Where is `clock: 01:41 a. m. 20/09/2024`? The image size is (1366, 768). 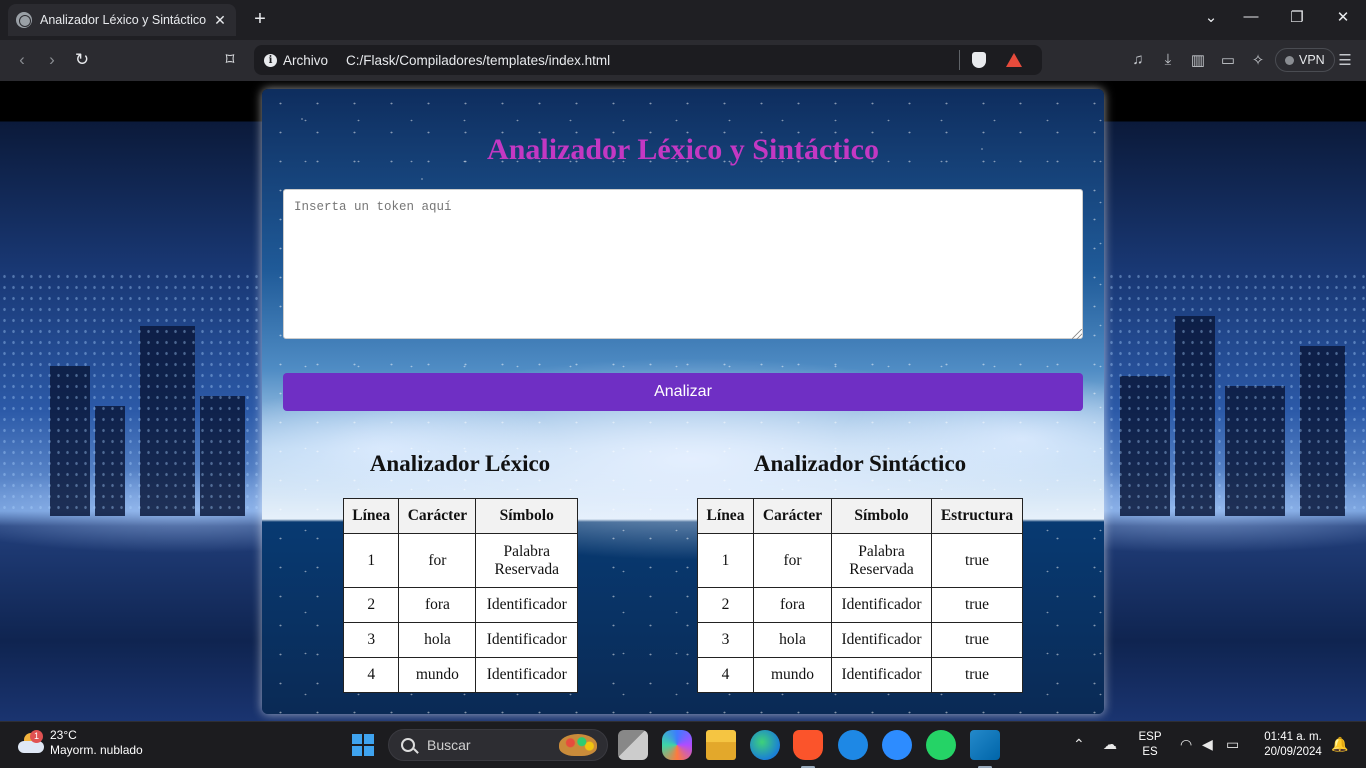 clock: 01:41 a. m. 20/09/2024 is located at coordinates (1293, 745).